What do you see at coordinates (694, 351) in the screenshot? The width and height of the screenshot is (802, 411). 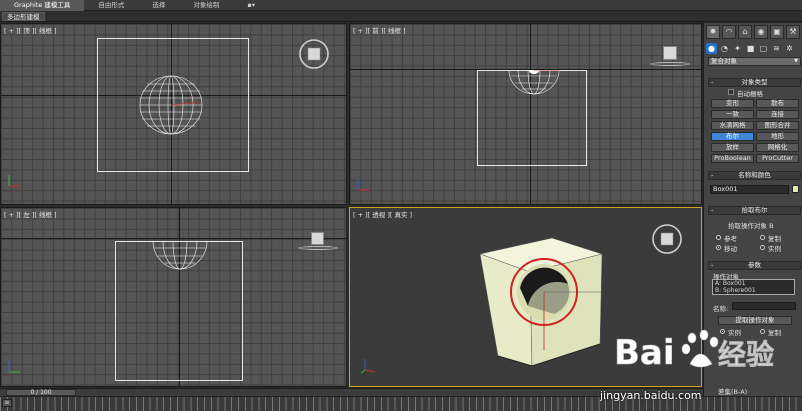 I see `baidu-jingyan-logo: Bai 经验` at bounding box center [694, 351].